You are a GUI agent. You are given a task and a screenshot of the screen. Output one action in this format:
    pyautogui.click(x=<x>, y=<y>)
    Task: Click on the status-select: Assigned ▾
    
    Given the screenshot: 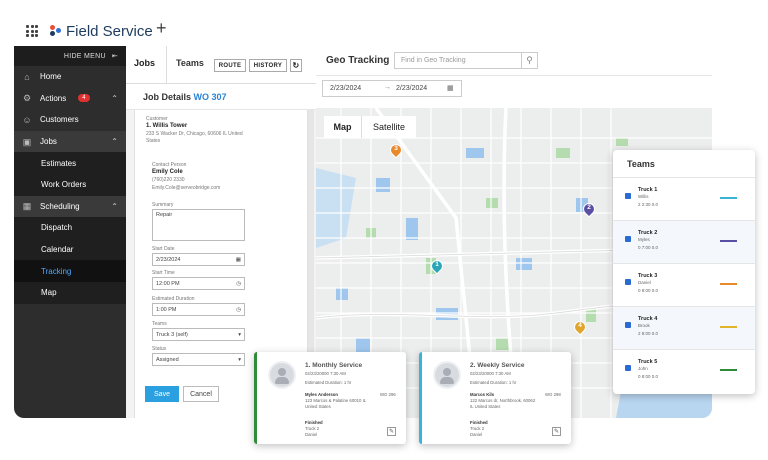 What is the action you would take?
    pyautogui.click(x=198, y=359)
    